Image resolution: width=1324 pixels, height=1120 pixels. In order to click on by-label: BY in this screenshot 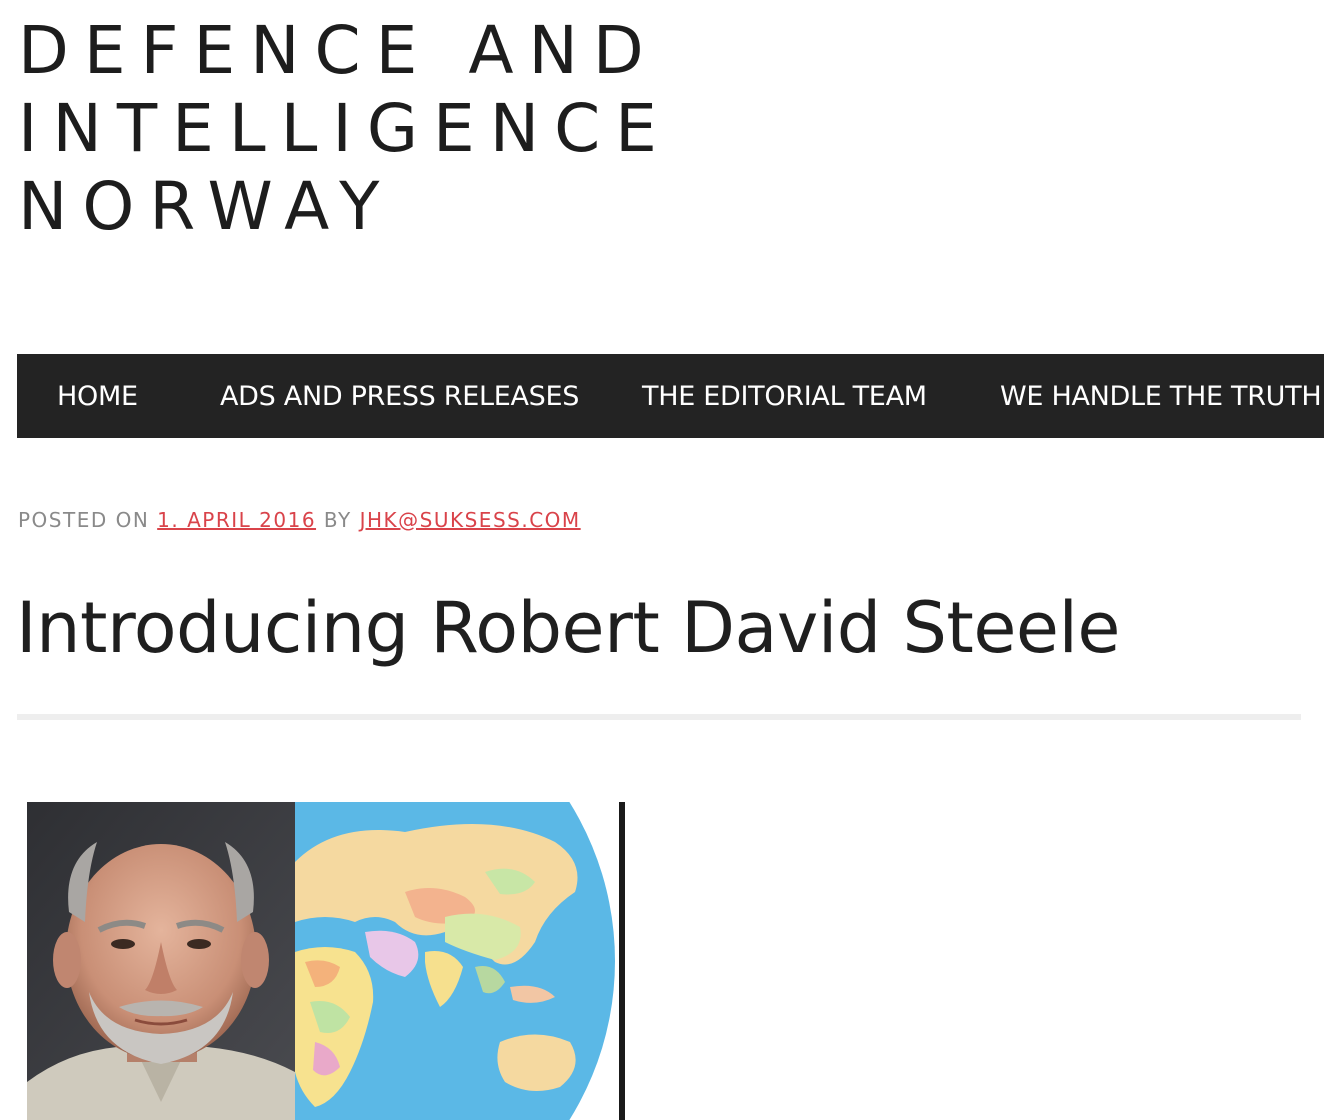, I will do `click(337, 520)`.